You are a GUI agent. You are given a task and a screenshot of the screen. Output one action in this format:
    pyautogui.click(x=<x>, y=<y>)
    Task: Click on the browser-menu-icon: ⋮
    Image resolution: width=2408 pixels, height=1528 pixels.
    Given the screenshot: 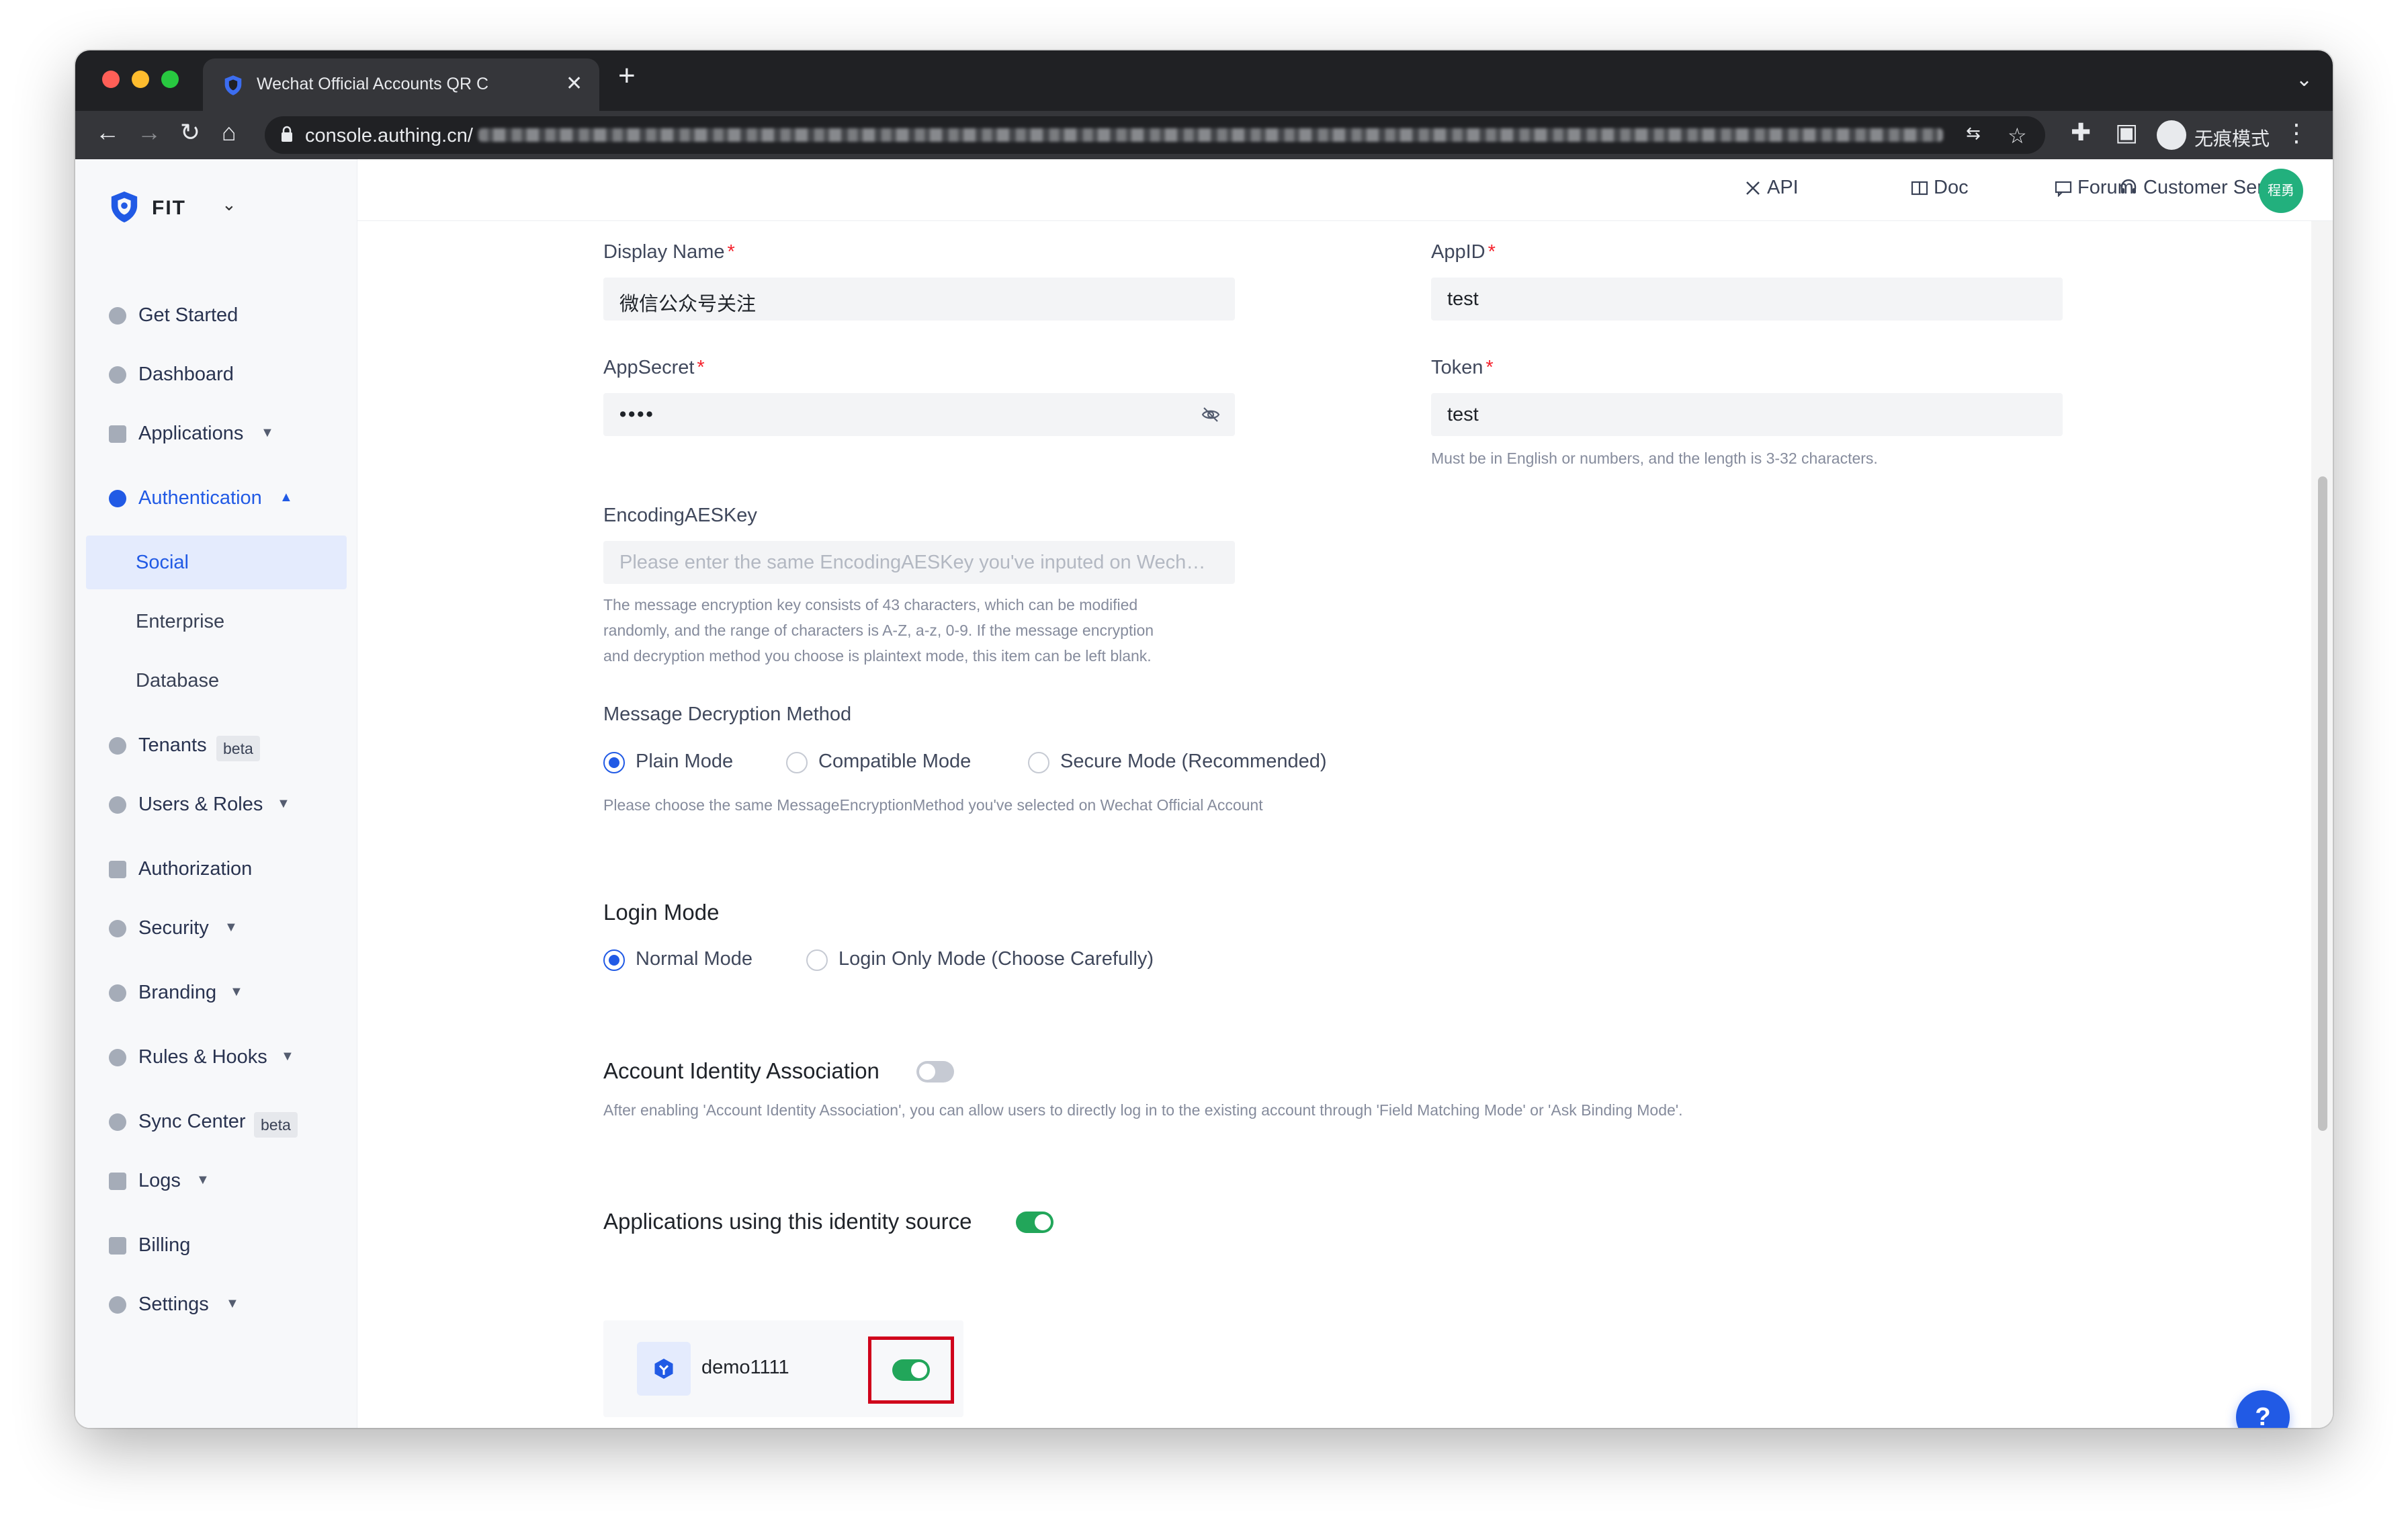 What is the action you would take?
    pyautogui.click(x=2296, y=133)
    